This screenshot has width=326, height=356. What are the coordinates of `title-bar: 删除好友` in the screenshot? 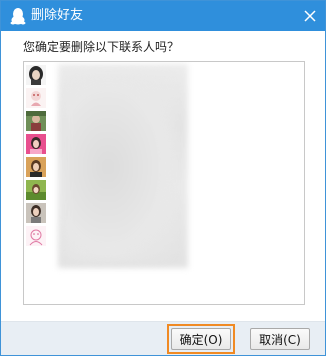 It's located at (163, 16).